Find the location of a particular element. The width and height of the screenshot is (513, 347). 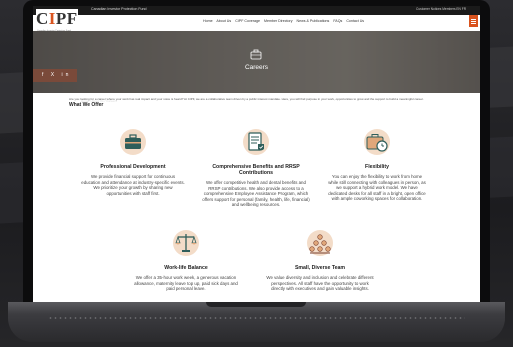

site-logo: CIPF Canadian Investor Protection Fund is located at coordinates (57, 20).